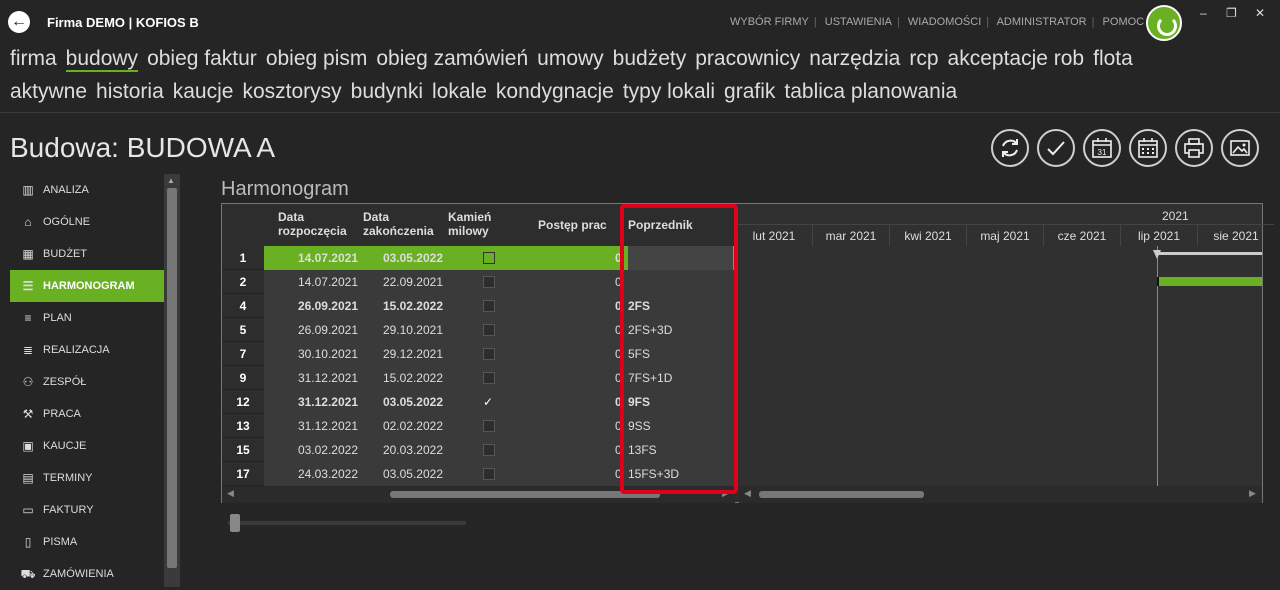 This screenshot has width=1280, height=590. Describe the element at coordinates (669, 91) in the screenshot. I see `subnav-item-7: typy lokali` at that location.